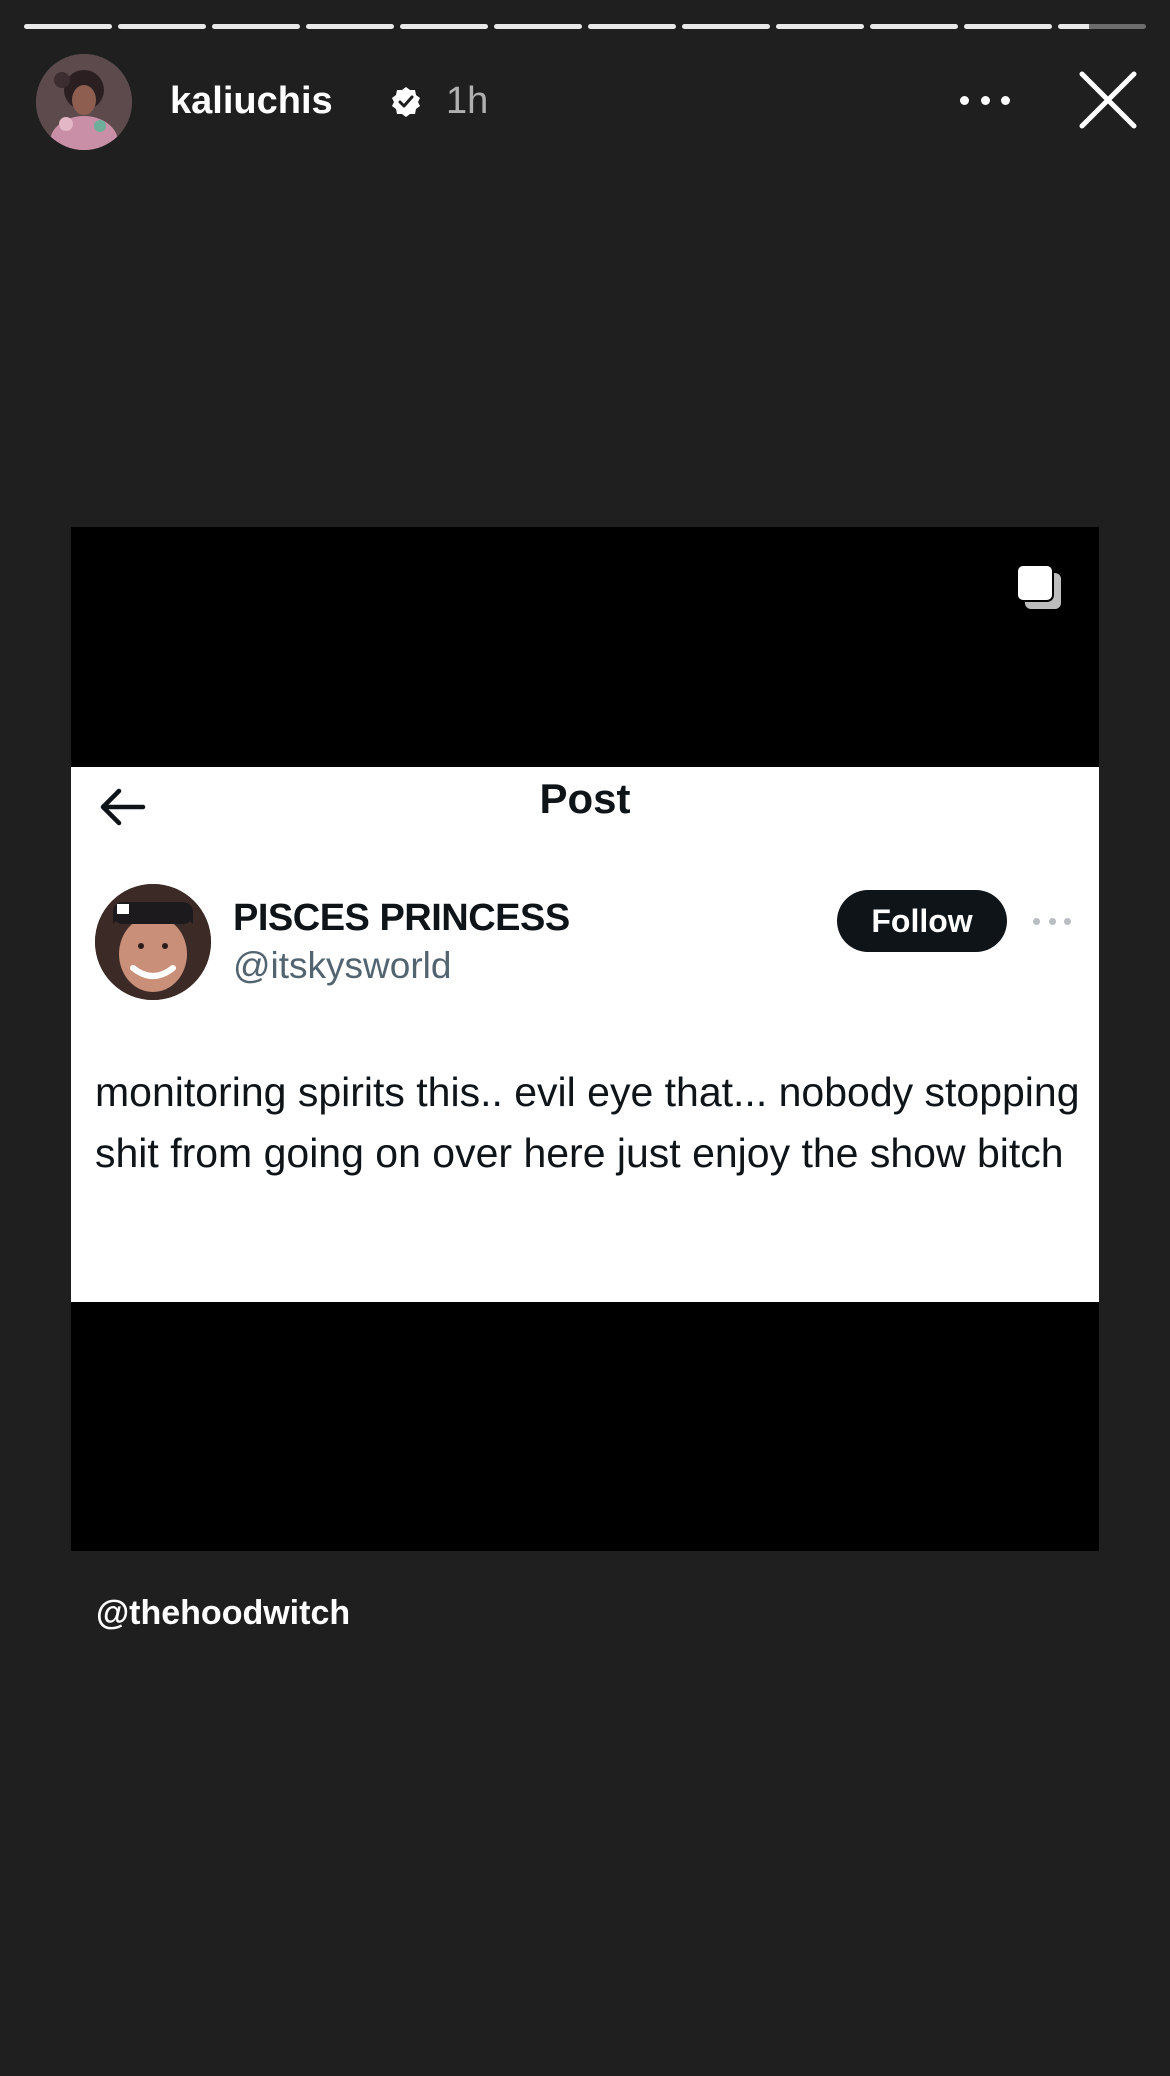  I want to click on username: kaliuchis, so click(251, 101).